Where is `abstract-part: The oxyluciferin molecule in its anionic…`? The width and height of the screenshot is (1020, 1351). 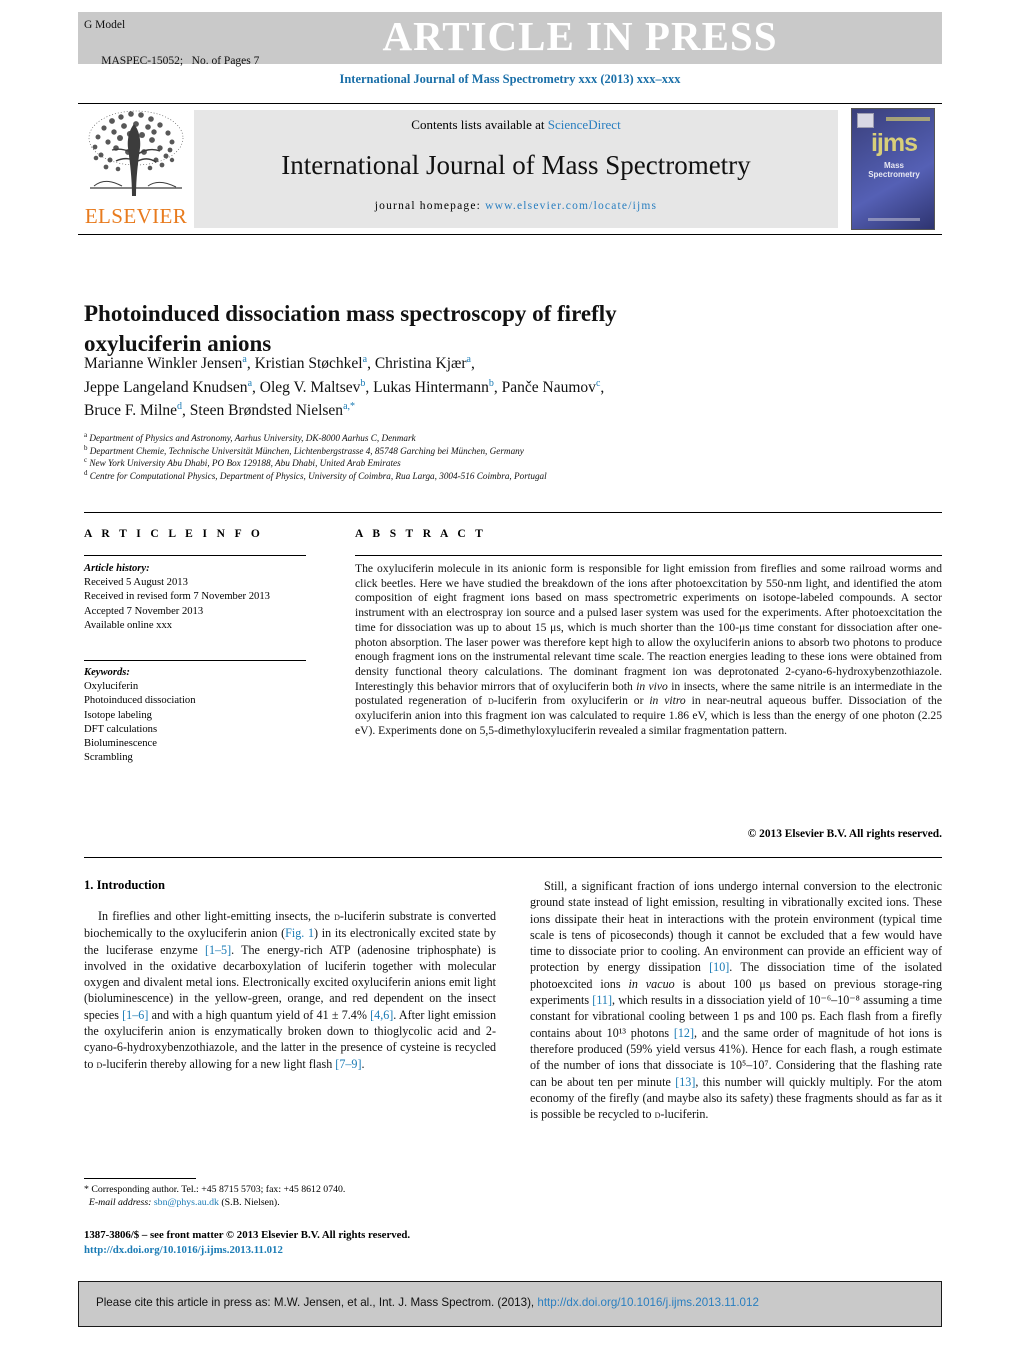 abstract-part: The oxyluciferin molecule in its anionic… is located at coordinates (648, 627).